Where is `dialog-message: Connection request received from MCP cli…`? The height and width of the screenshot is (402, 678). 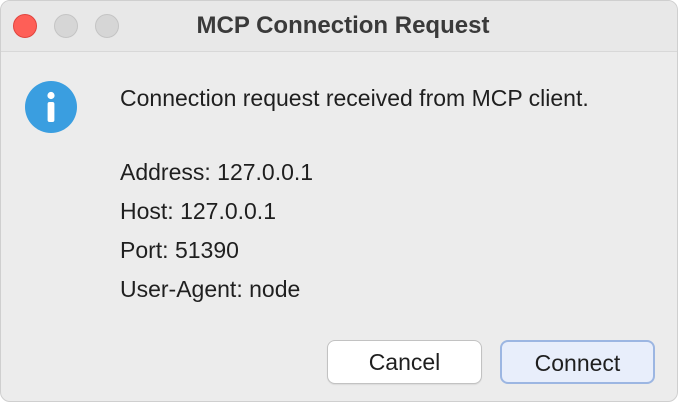 dialog-message: Connection request received from MCP cli… is located at coordinates (354, 98).